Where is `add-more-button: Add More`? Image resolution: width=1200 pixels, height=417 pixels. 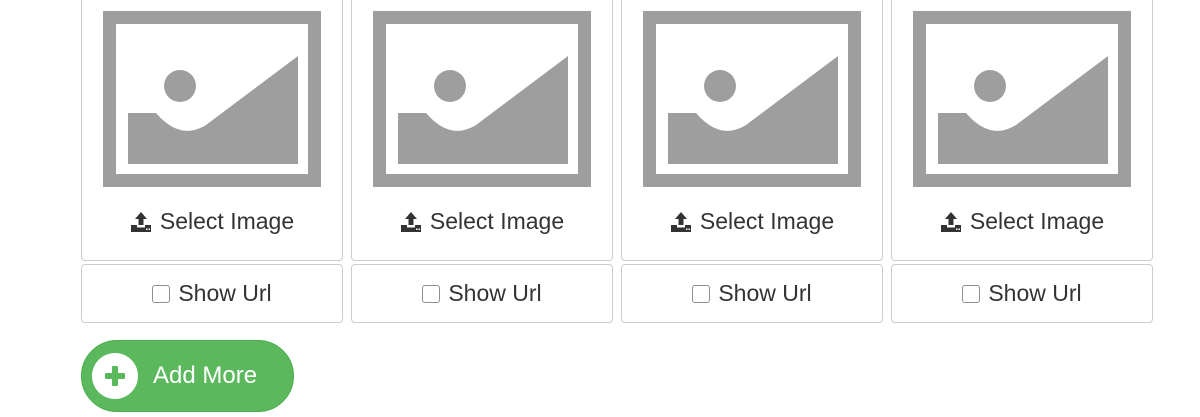 add-more-button: Add More is located at coordinates (187, 376).